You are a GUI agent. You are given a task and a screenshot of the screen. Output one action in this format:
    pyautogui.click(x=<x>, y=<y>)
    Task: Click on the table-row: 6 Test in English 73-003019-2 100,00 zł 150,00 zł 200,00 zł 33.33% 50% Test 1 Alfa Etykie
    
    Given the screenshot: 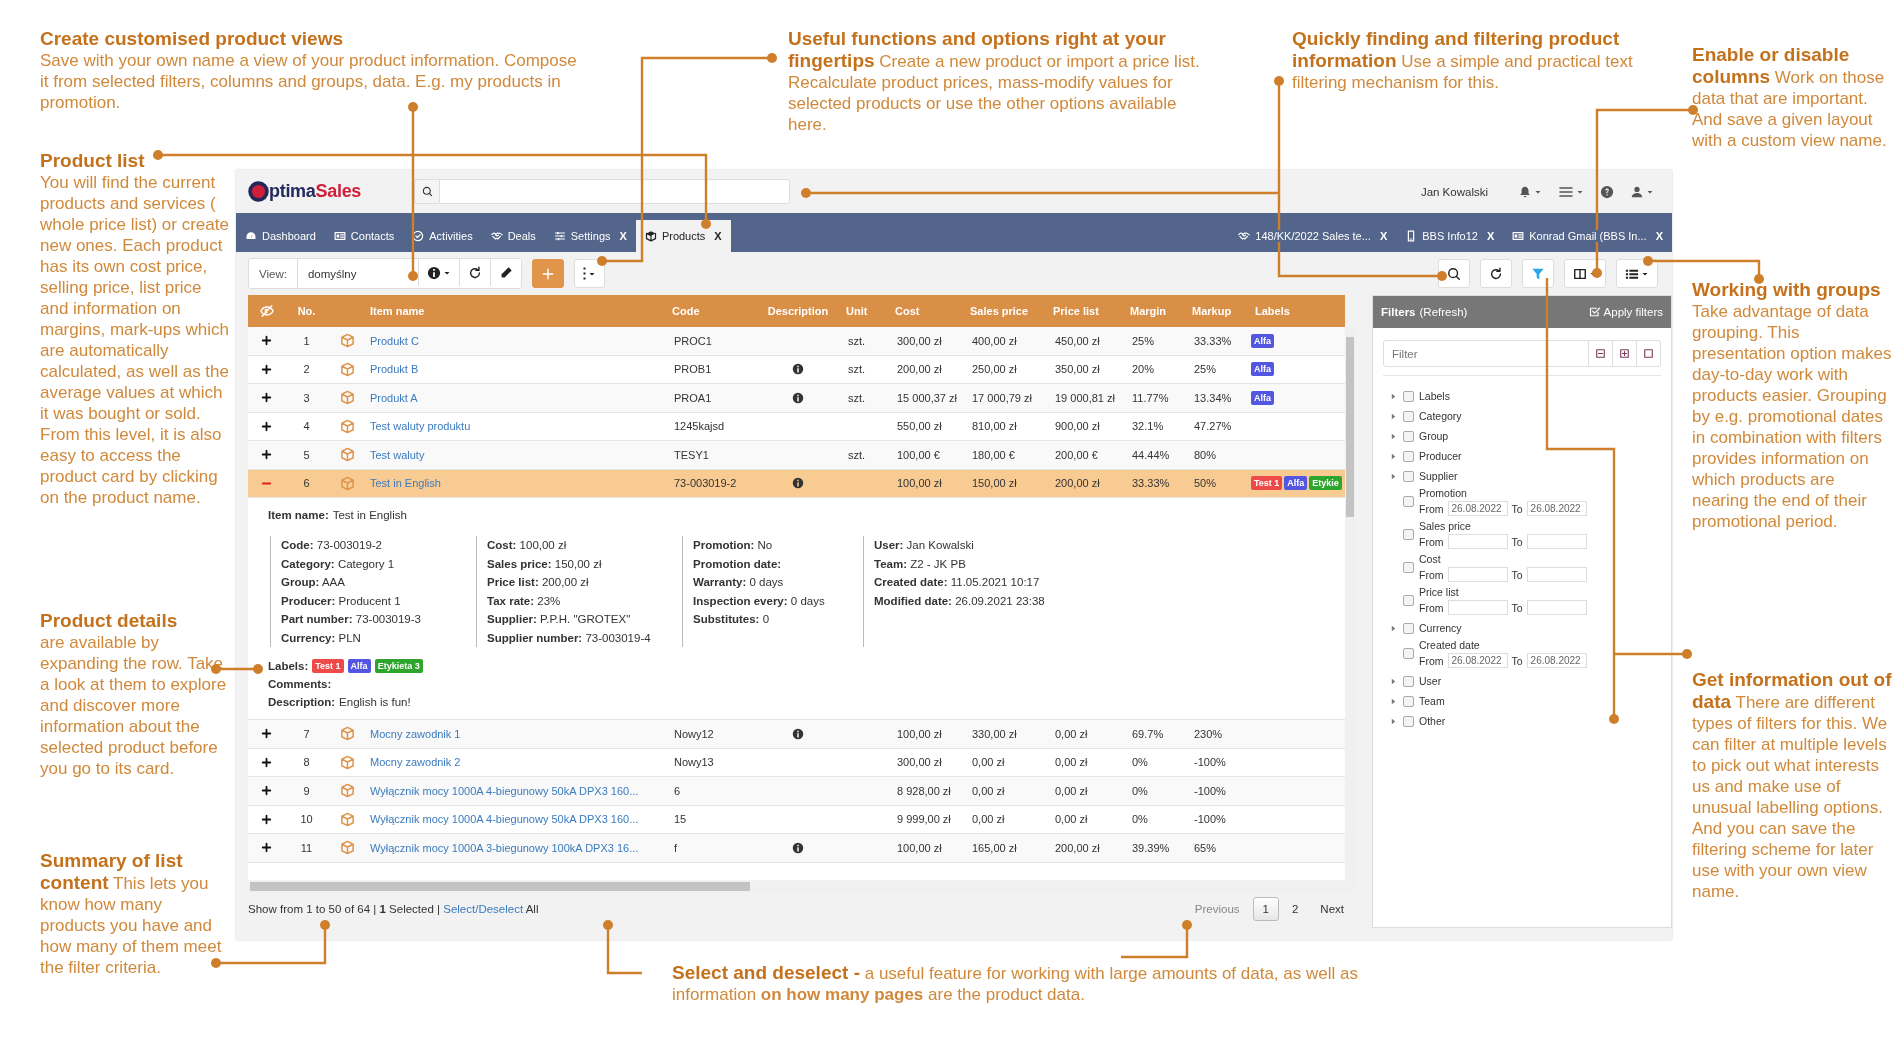 What is the action you would take?
    pyautogui.click(x=796, y=483)
    